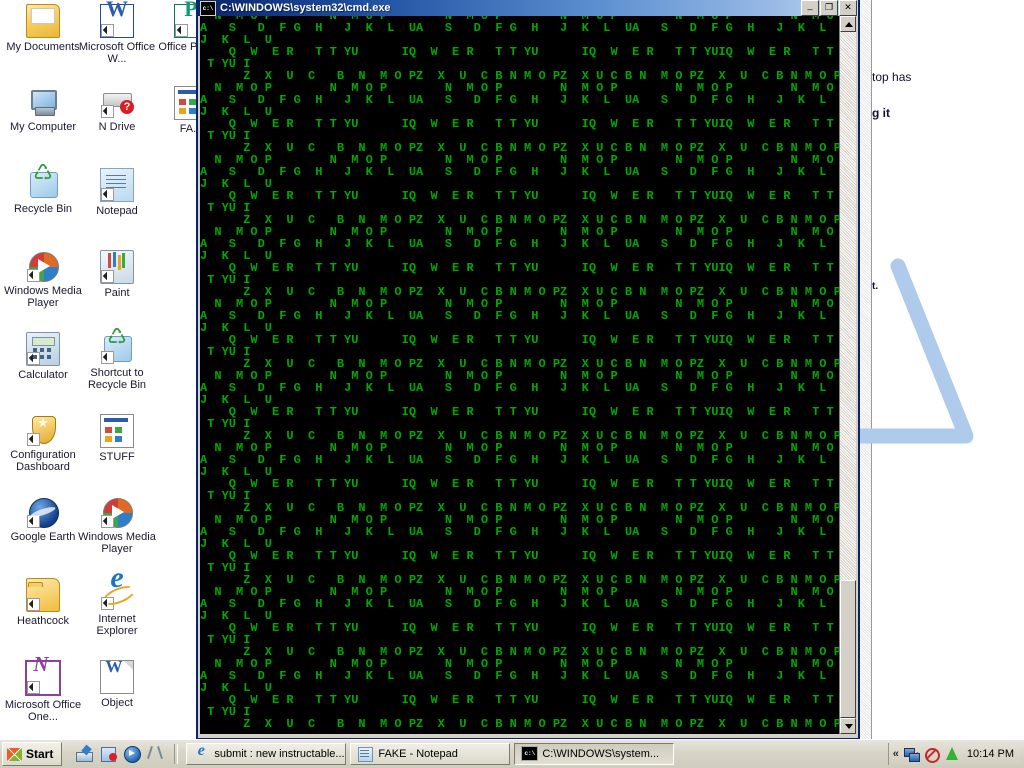  I want to click on desktop-icon: Shortcut to Recycle Bin, so click(117, 361).